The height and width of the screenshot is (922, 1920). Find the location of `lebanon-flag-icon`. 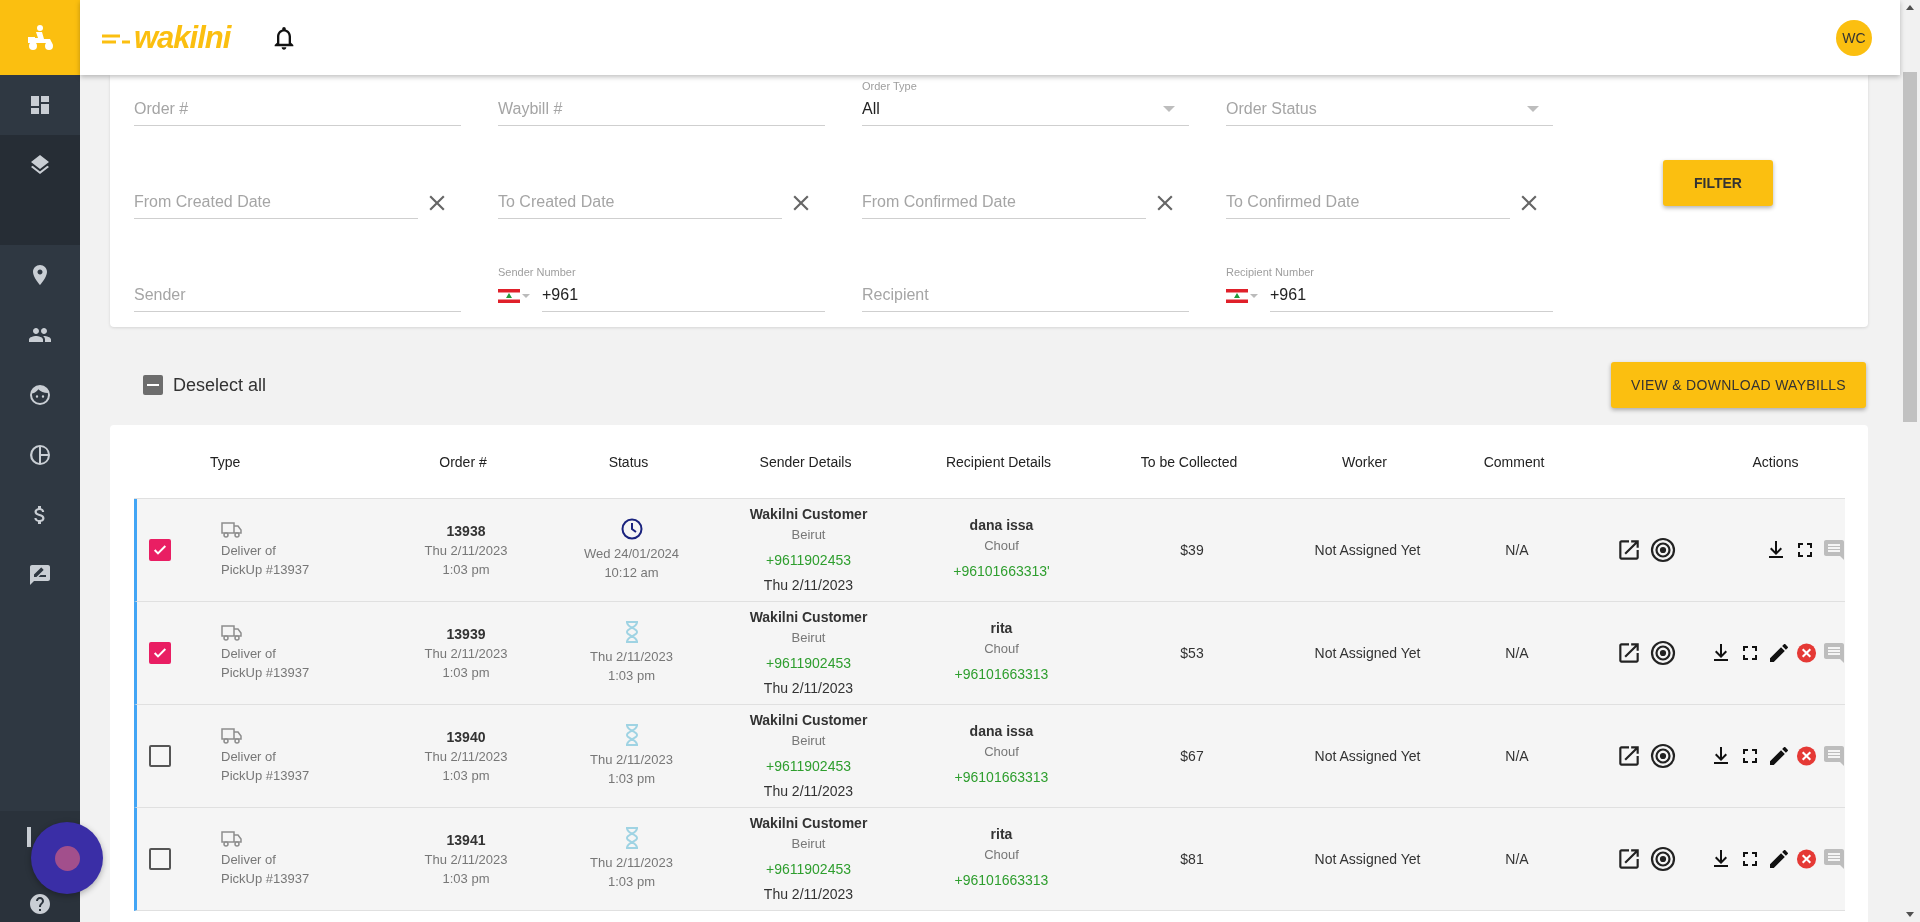

lebanon-flag-icon is located at coordinates (509, 295).